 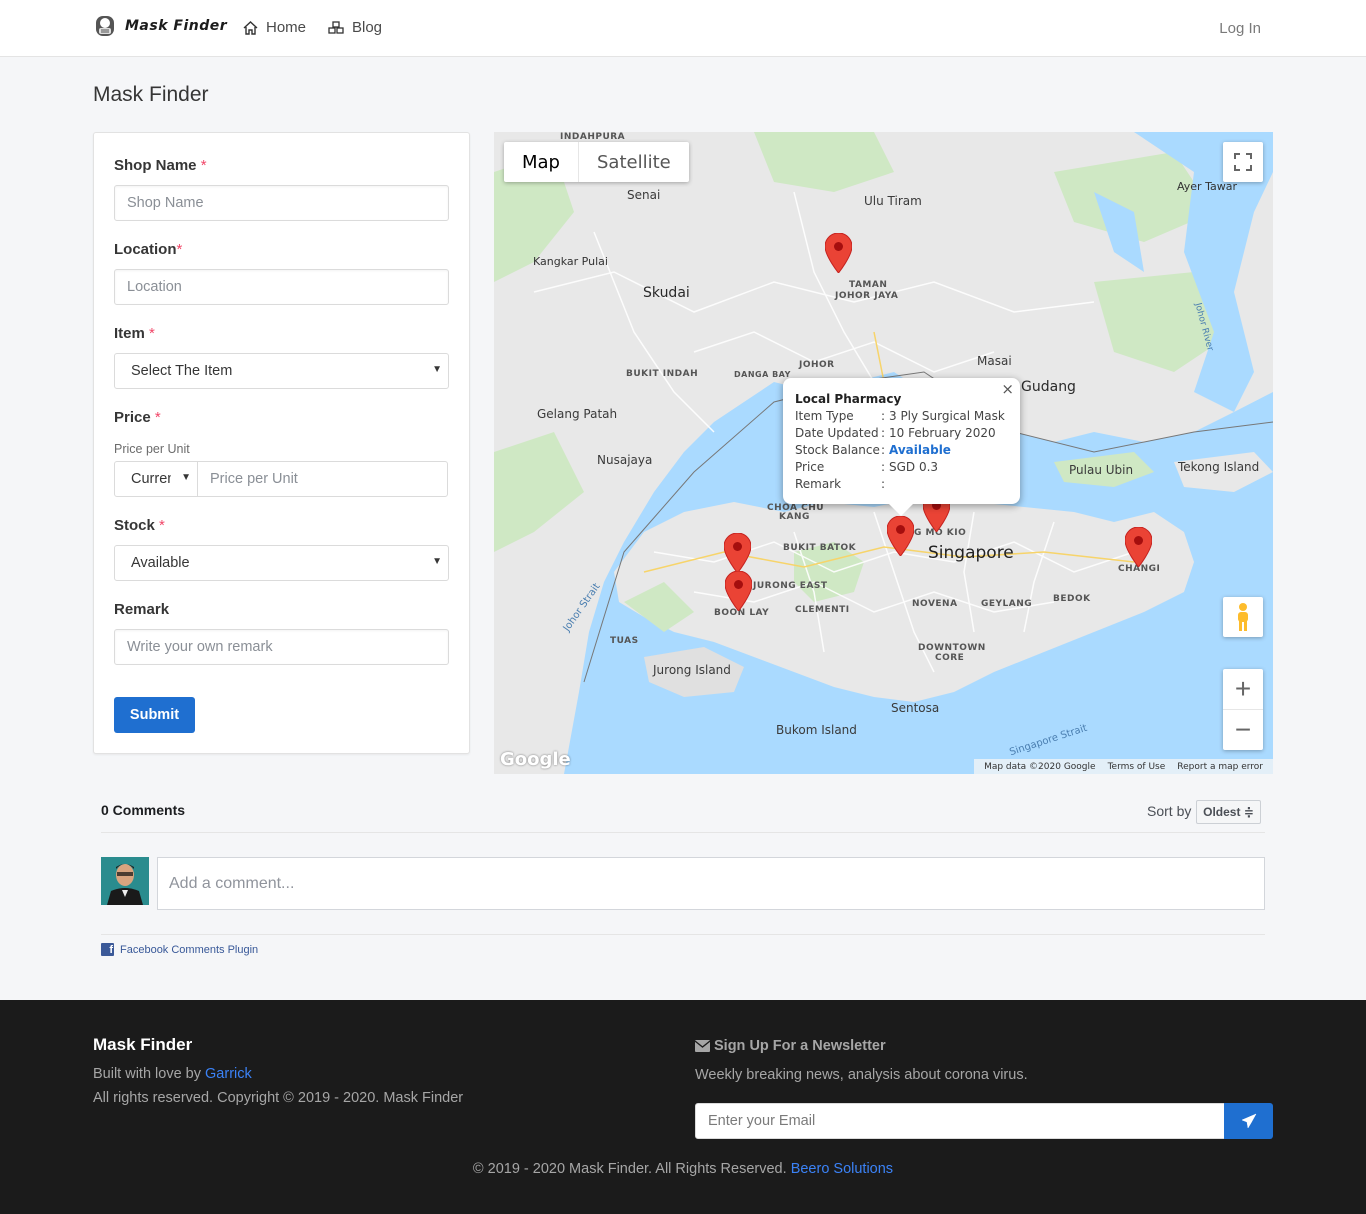 I want to click on map-label: Skudai, so click(x=666, y=293).